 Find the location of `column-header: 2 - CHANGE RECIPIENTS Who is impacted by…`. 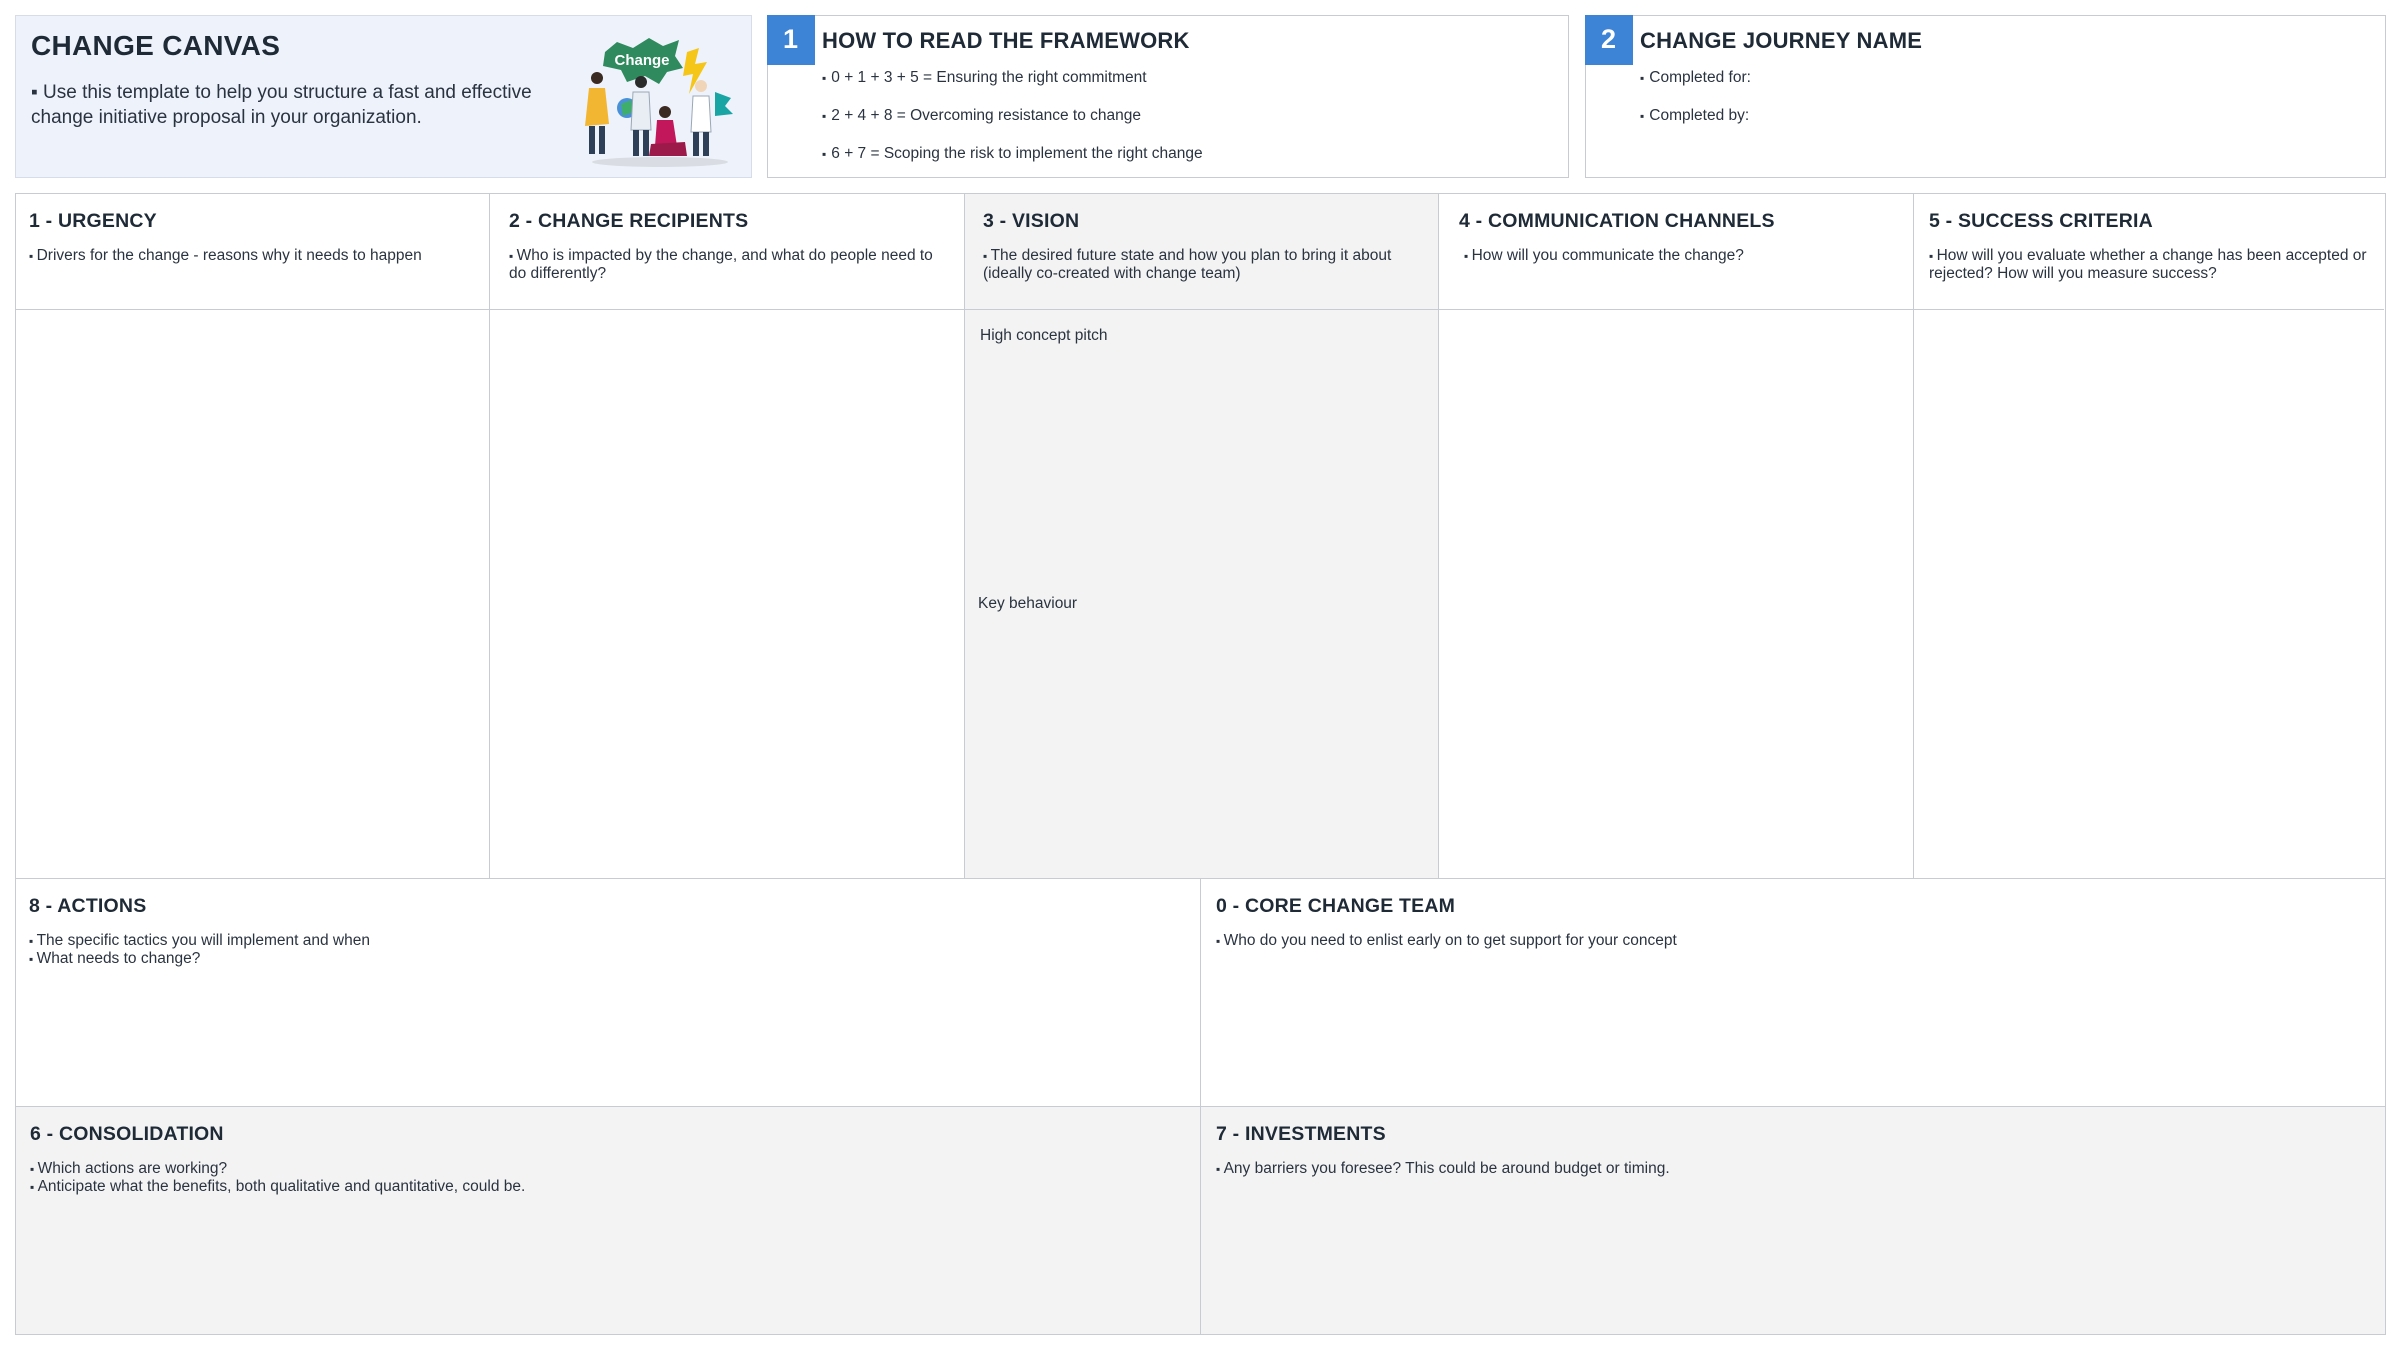

column-header: 2 - CHANGE RECIPIENTS Who is impacted by… is located at coordinates (727, 252).